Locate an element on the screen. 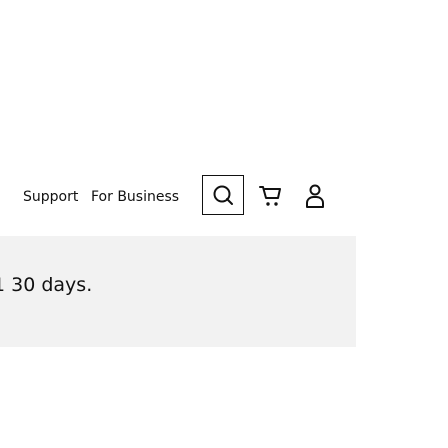  promo-text: 1 30 days. is located at coordinates (46, 285).